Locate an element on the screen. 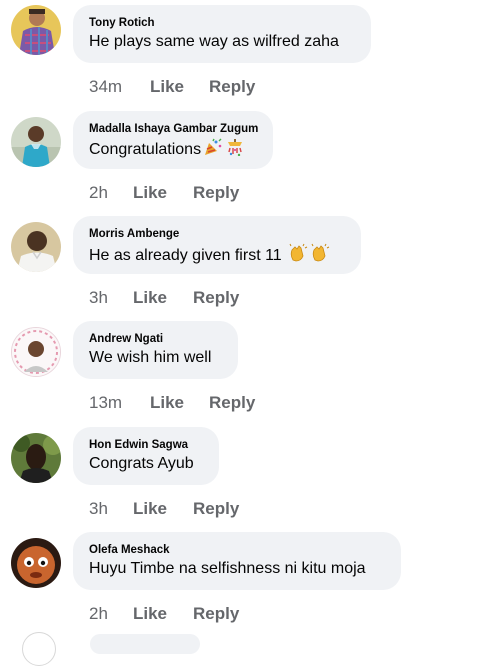  comment-bubble: Andrew Ngati We wish him well is located at coordinates (155, 350).